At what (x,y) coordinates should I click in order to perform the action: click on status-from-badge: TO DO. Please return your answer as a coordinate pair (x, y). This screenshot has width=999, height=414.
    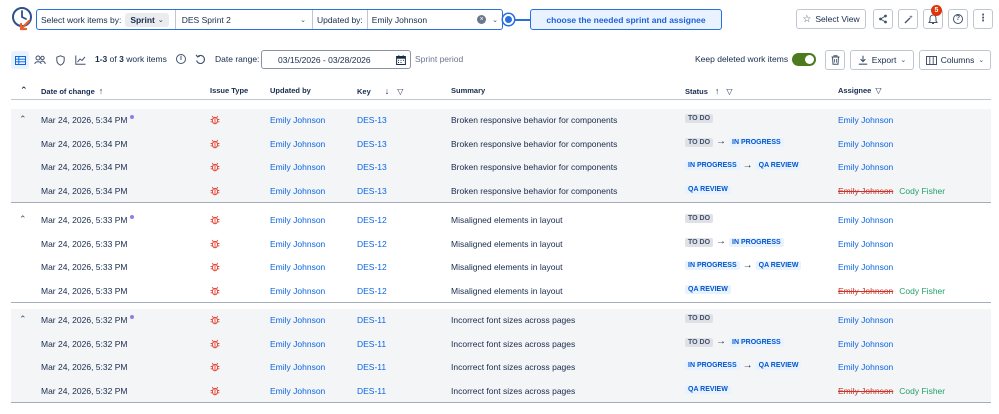
    Looking at the image, I should click on (699, 342).